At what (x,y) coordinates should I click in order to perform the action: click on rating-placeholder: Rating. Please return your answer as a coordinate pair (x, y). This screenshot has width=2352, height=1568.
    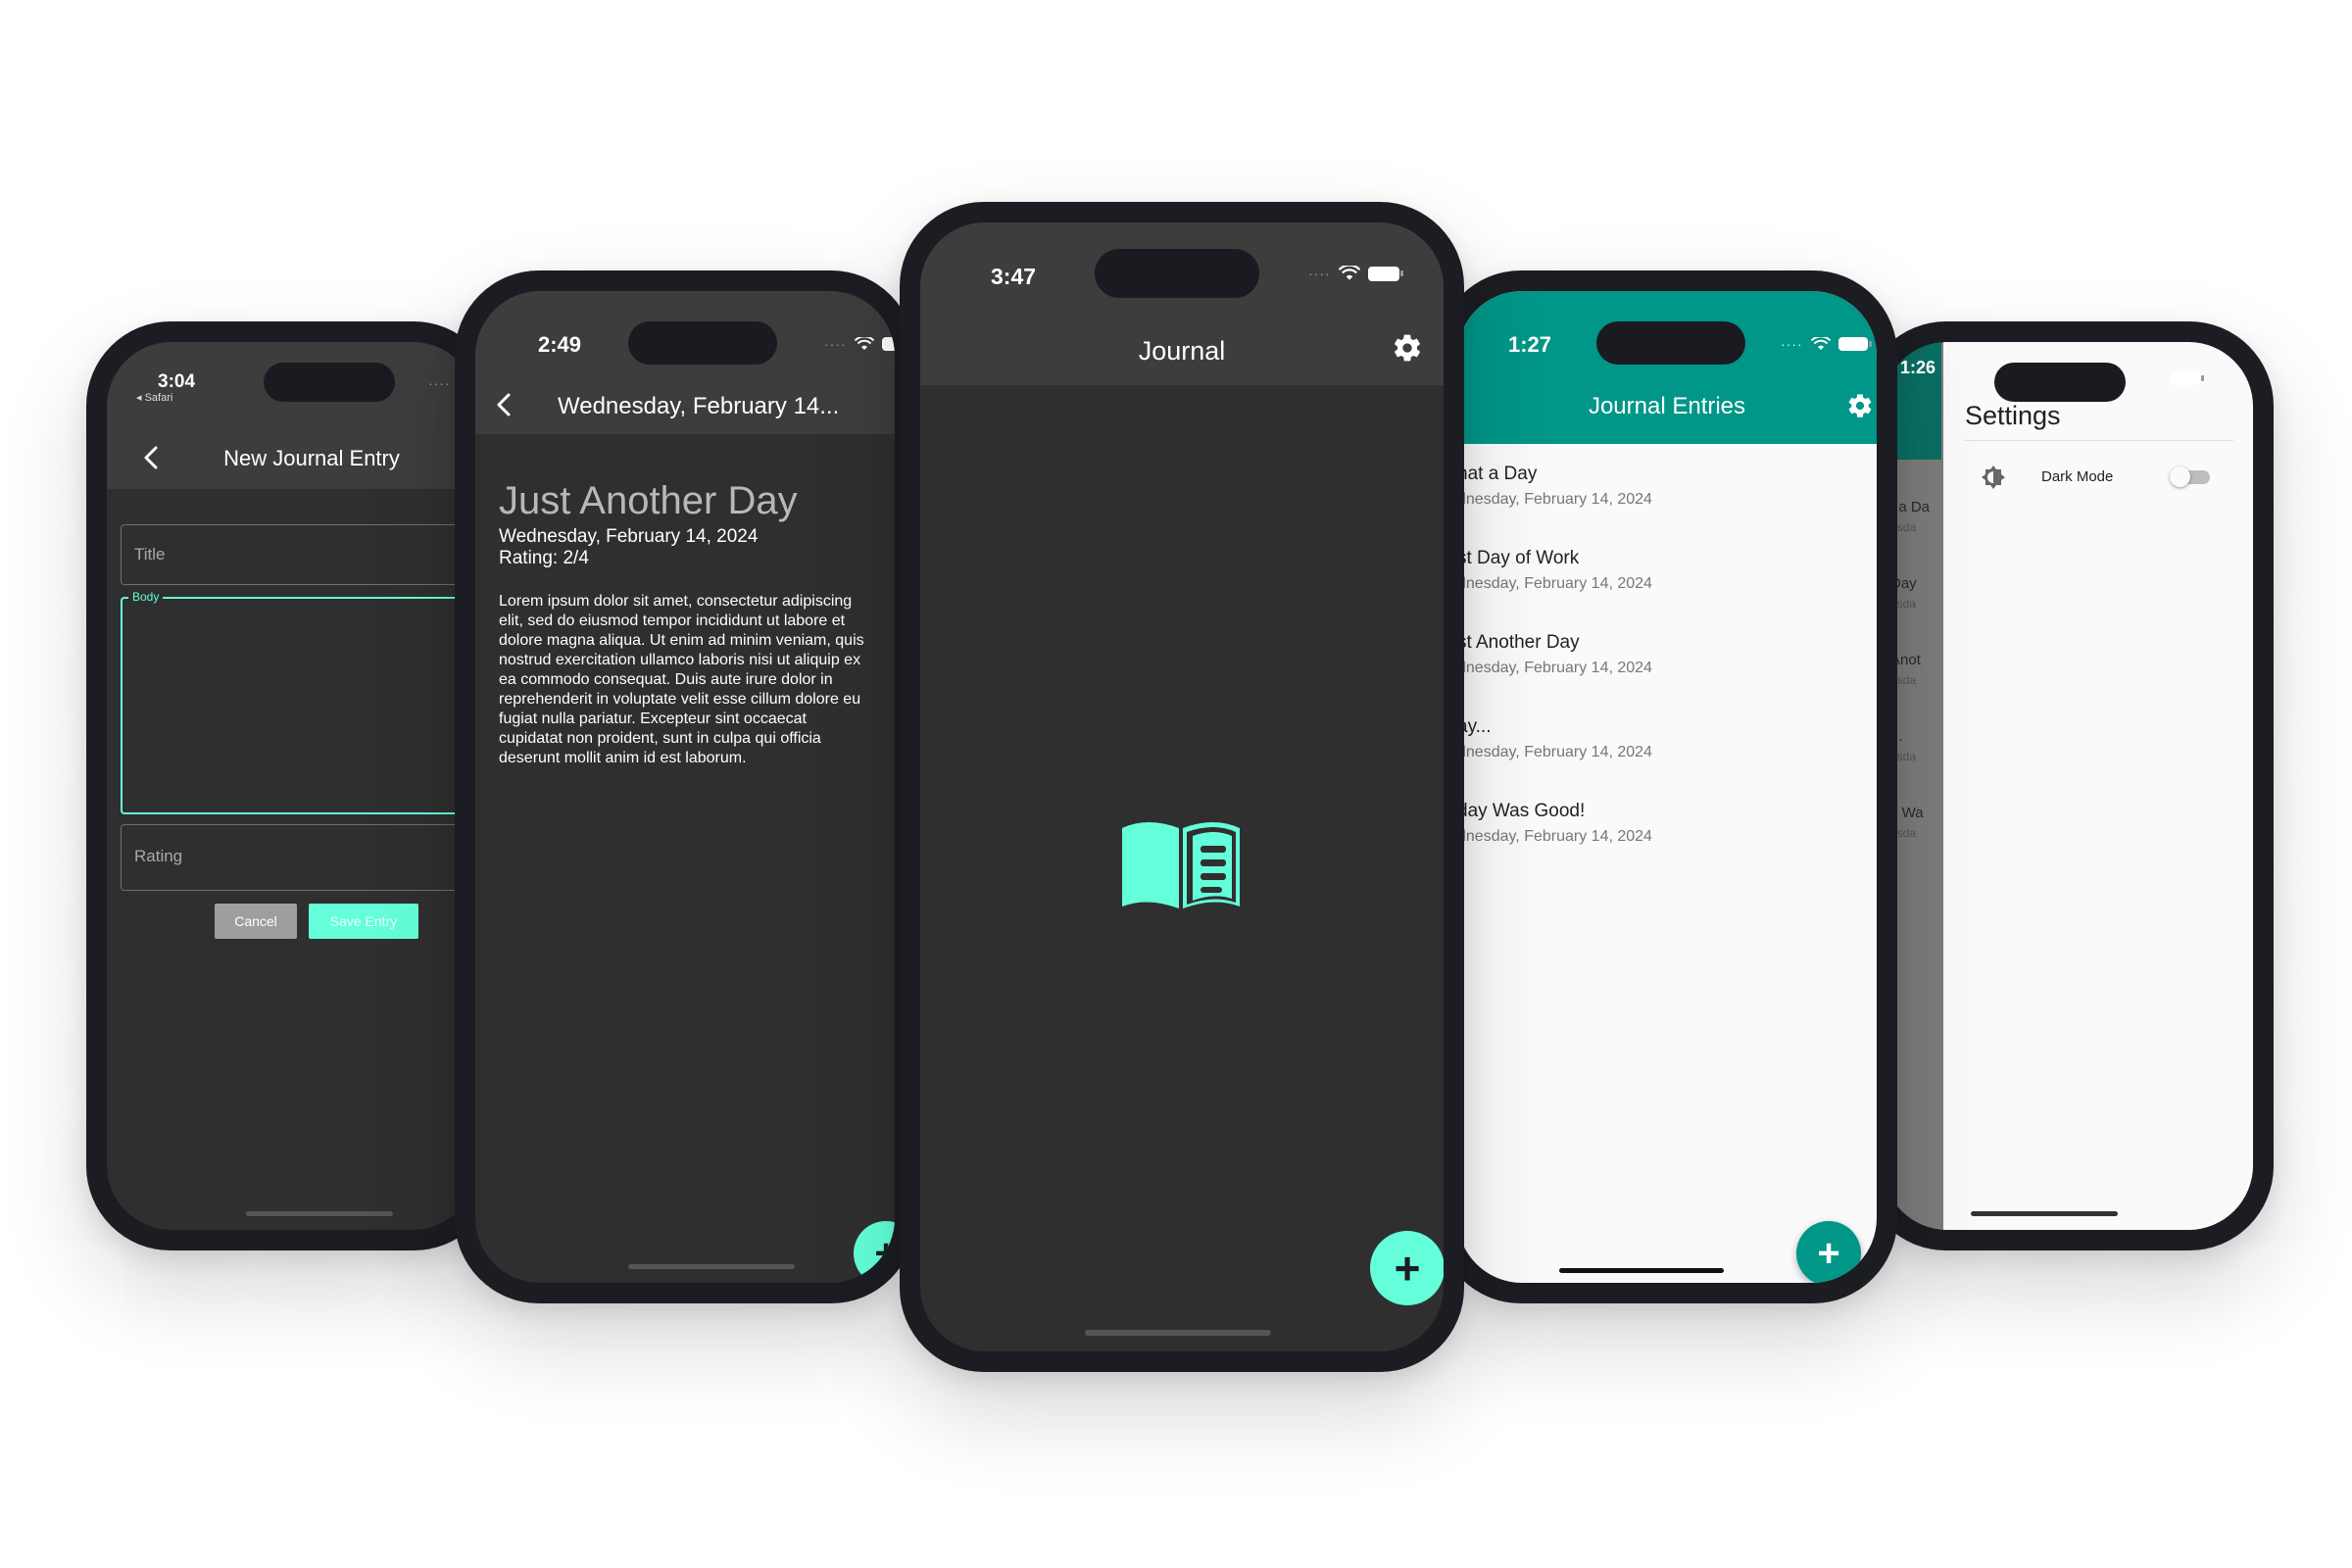
    Looking at the image, I should click on (158, 856).